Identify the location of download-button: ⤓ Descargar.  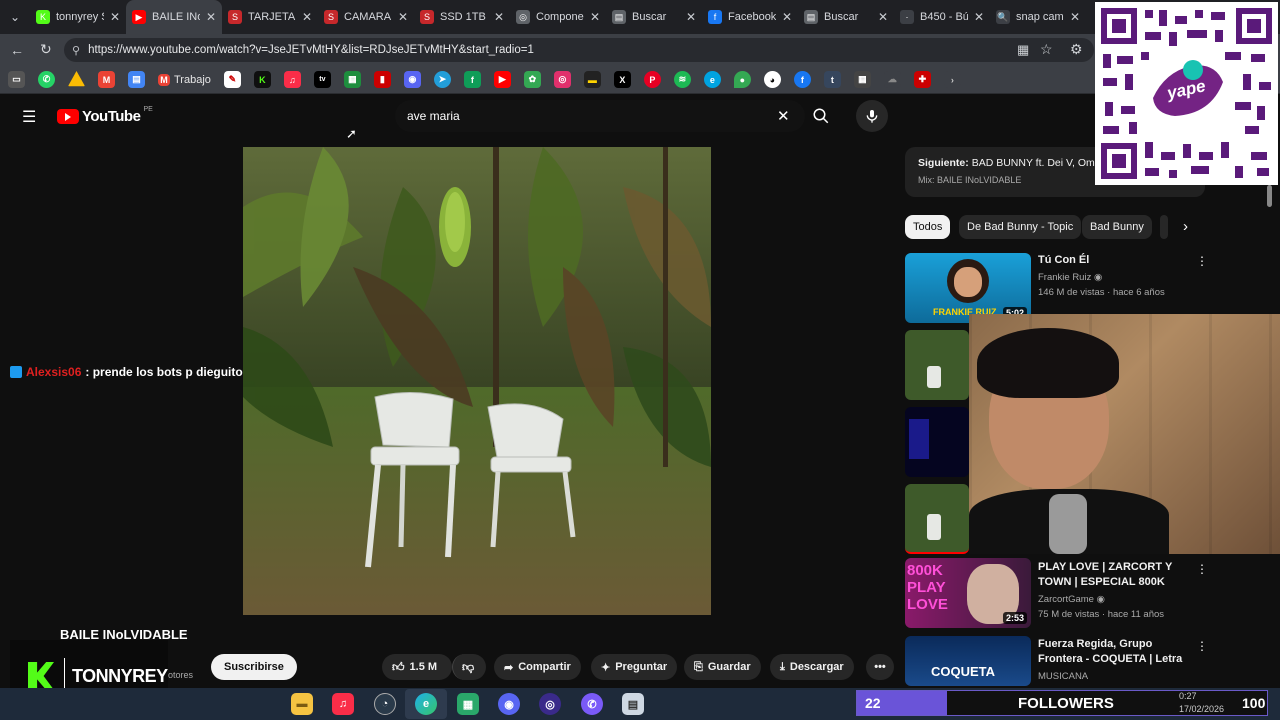
(812, 667).